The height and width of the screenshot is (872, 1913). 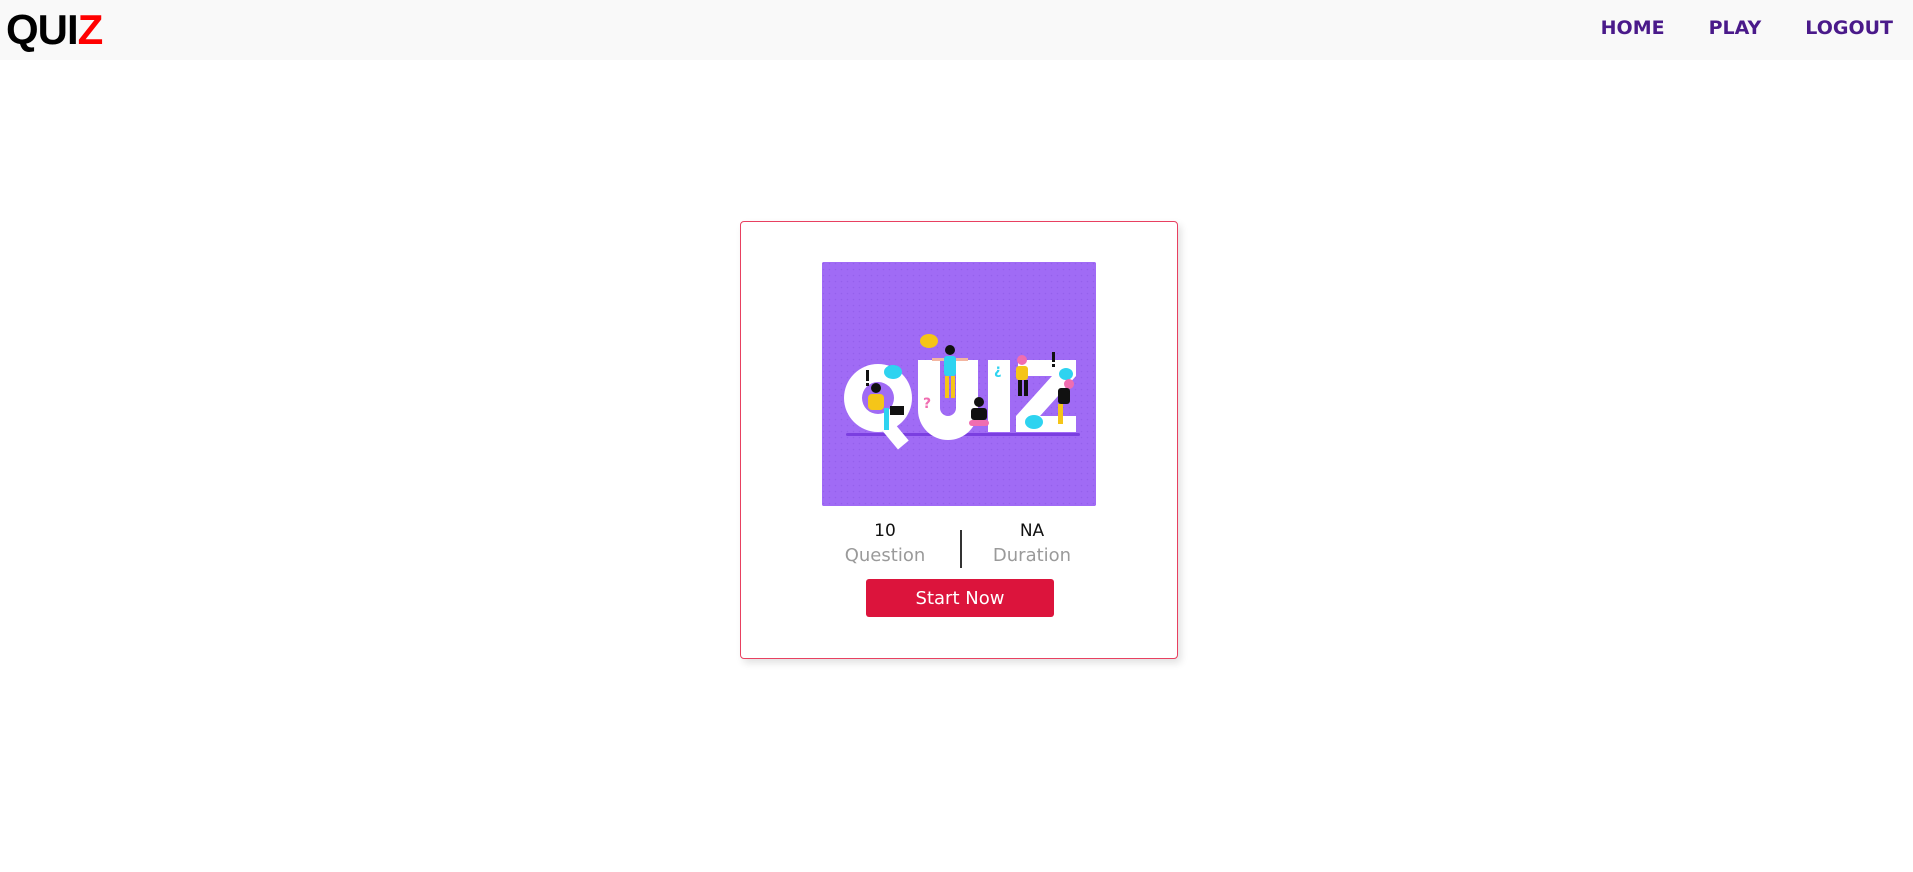 What do you see at coordinates (1032, 531) in the screenshot?
I see `duration-value: NA` at bounding box center [1032, 531].